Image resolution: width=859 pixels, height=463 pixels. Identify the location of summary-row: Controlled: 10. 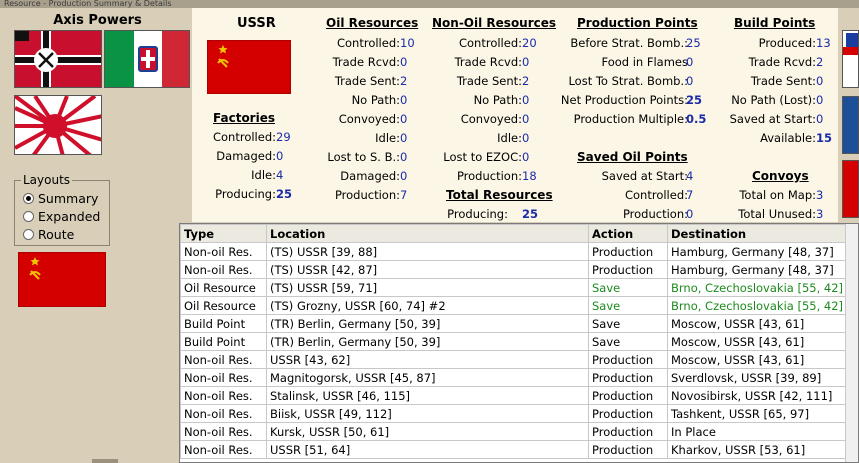
(355, 45).